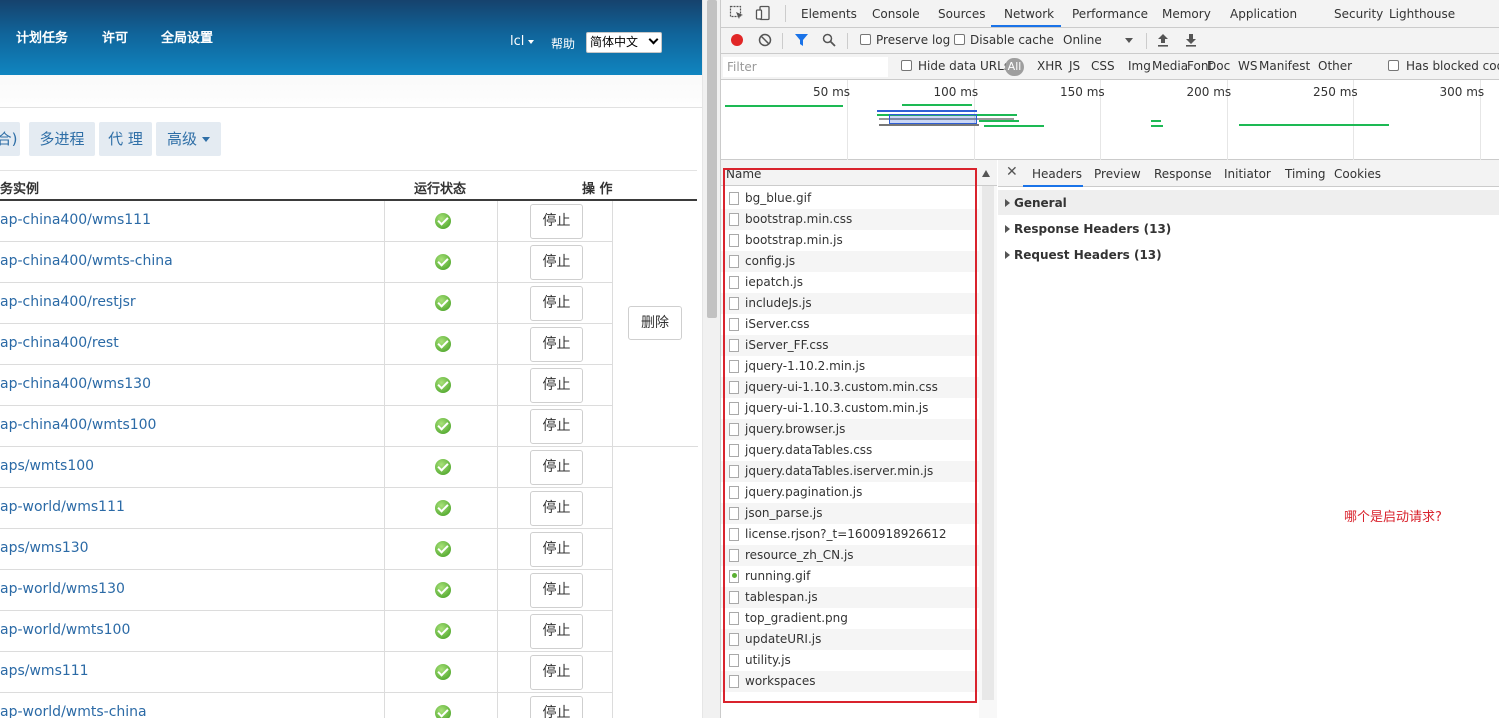  What do you see at coordinates (75, 384) in the screenshot?
I see `instance-link: ap-china400/wms130` at bounding box center [75, 384].